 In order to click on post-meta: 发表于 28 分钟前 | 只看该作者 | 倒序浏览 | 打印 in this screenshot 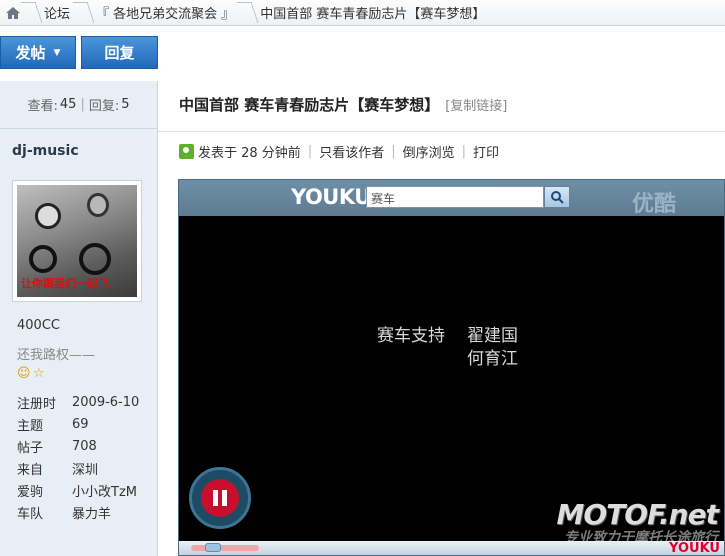, I will do `click(339, 151)`.